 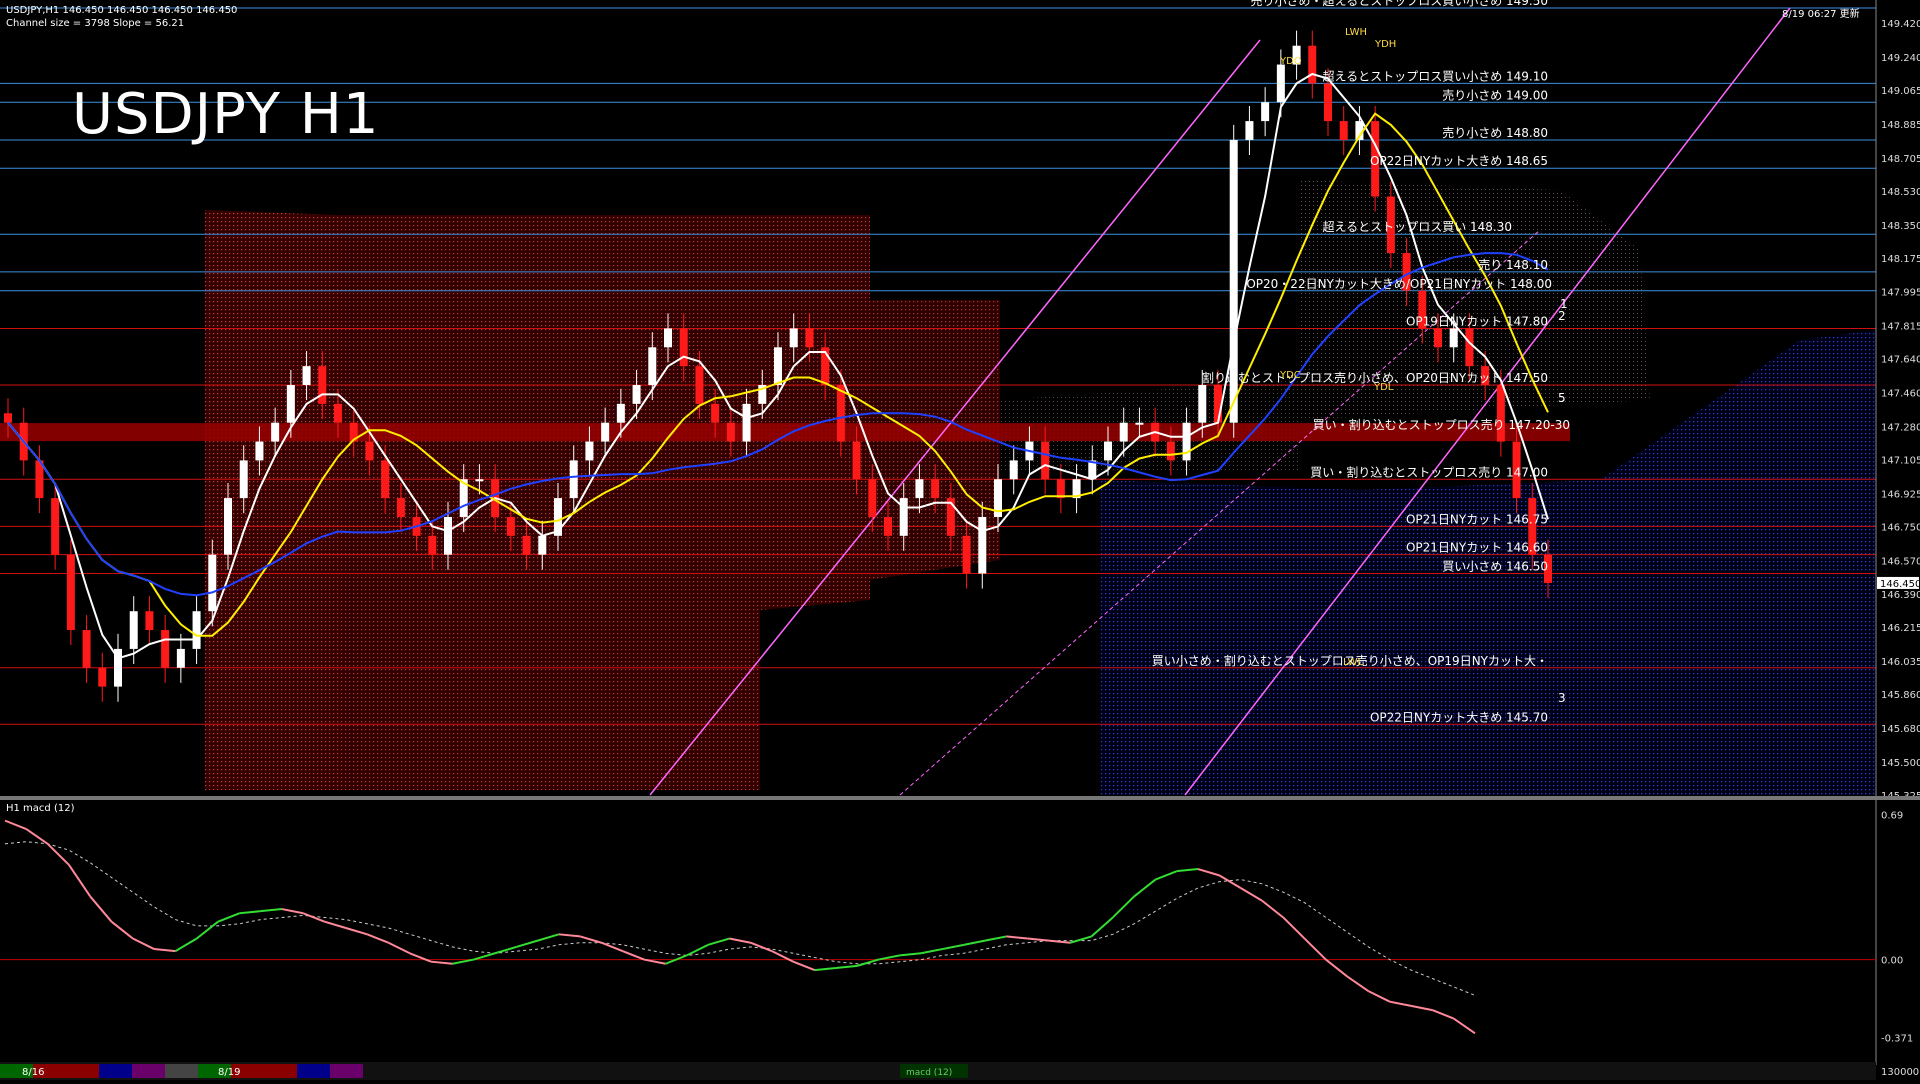 I want to click on channel-readout: Channel size = 3798 Slope = 56.21, so click(x=95, y=23).